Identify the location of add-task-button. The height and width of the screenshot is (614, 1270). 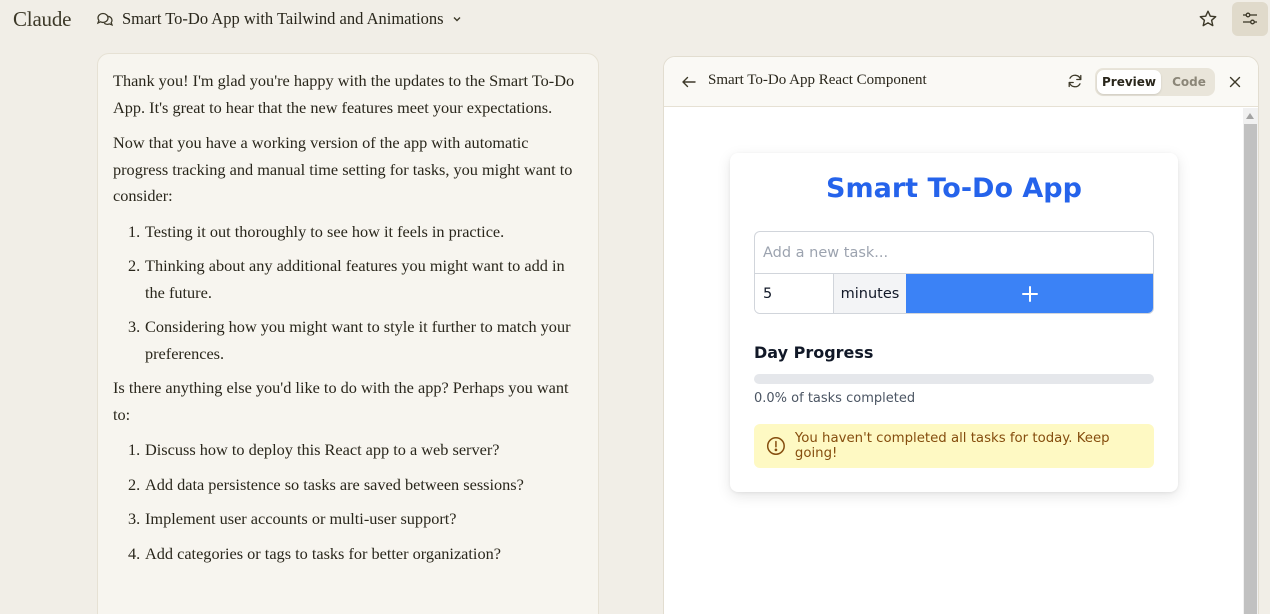
(1029, 293).